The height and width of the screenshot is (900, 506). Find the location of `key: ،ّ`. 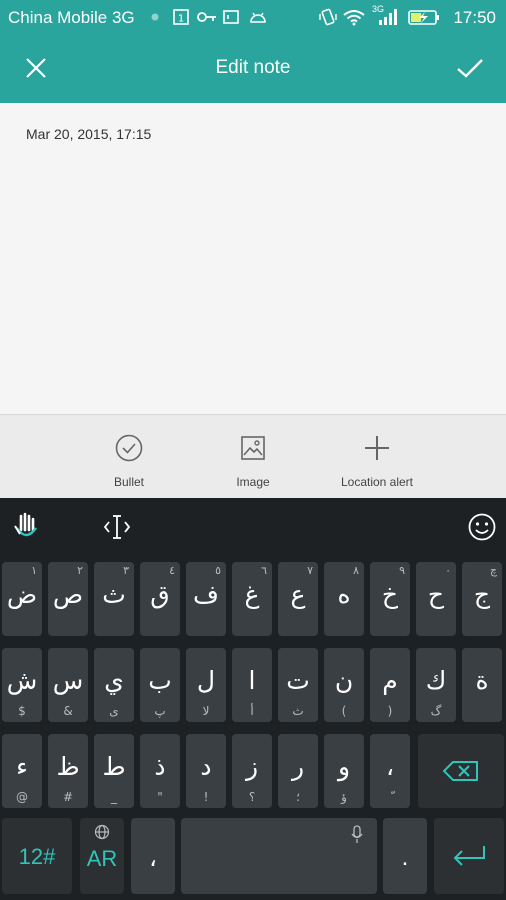

key: ،ّ is located at coordinates (390, 771).